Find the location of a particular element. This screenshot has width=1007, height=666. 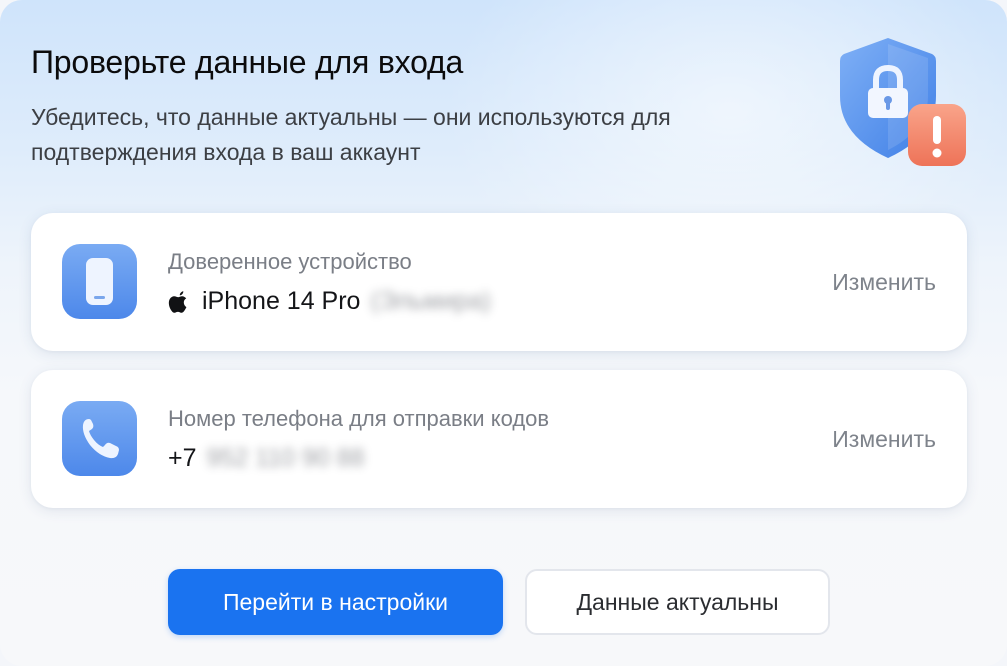

trusted-device-value: iPhone 14 Pro (Эльмира) is located at coordinates (329, 301).